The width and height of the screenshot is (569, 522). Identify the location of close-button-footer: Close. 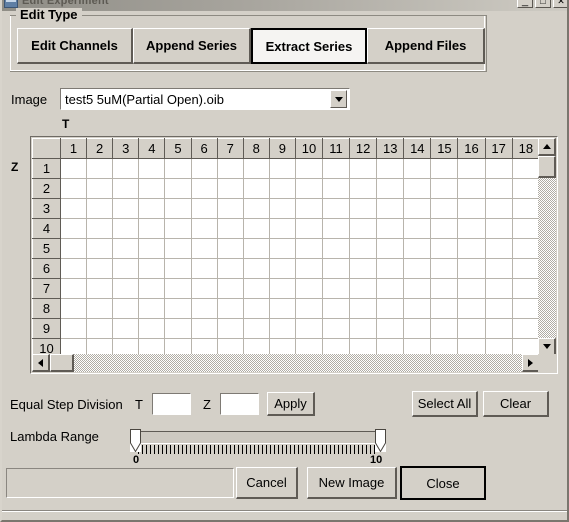
(443, 483).